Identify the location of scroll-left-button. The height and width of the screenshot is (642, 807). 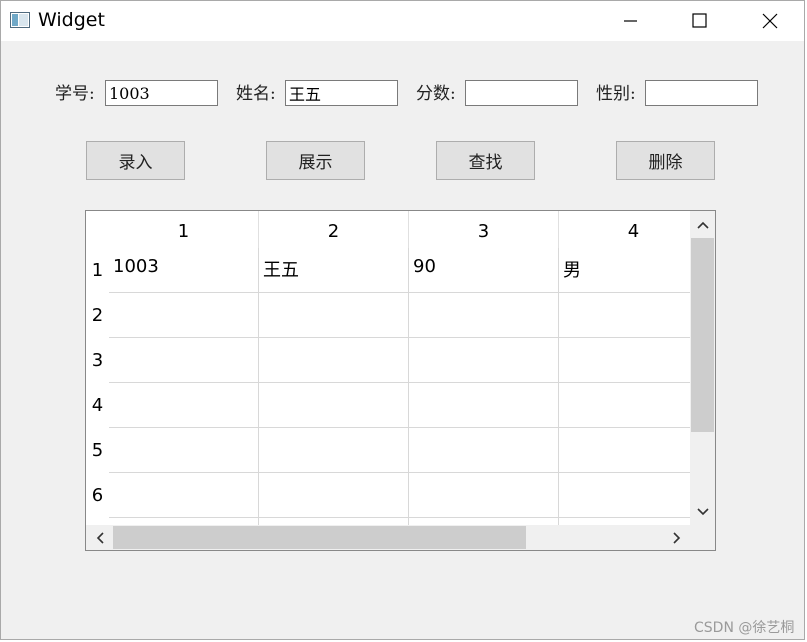
(99, 537).